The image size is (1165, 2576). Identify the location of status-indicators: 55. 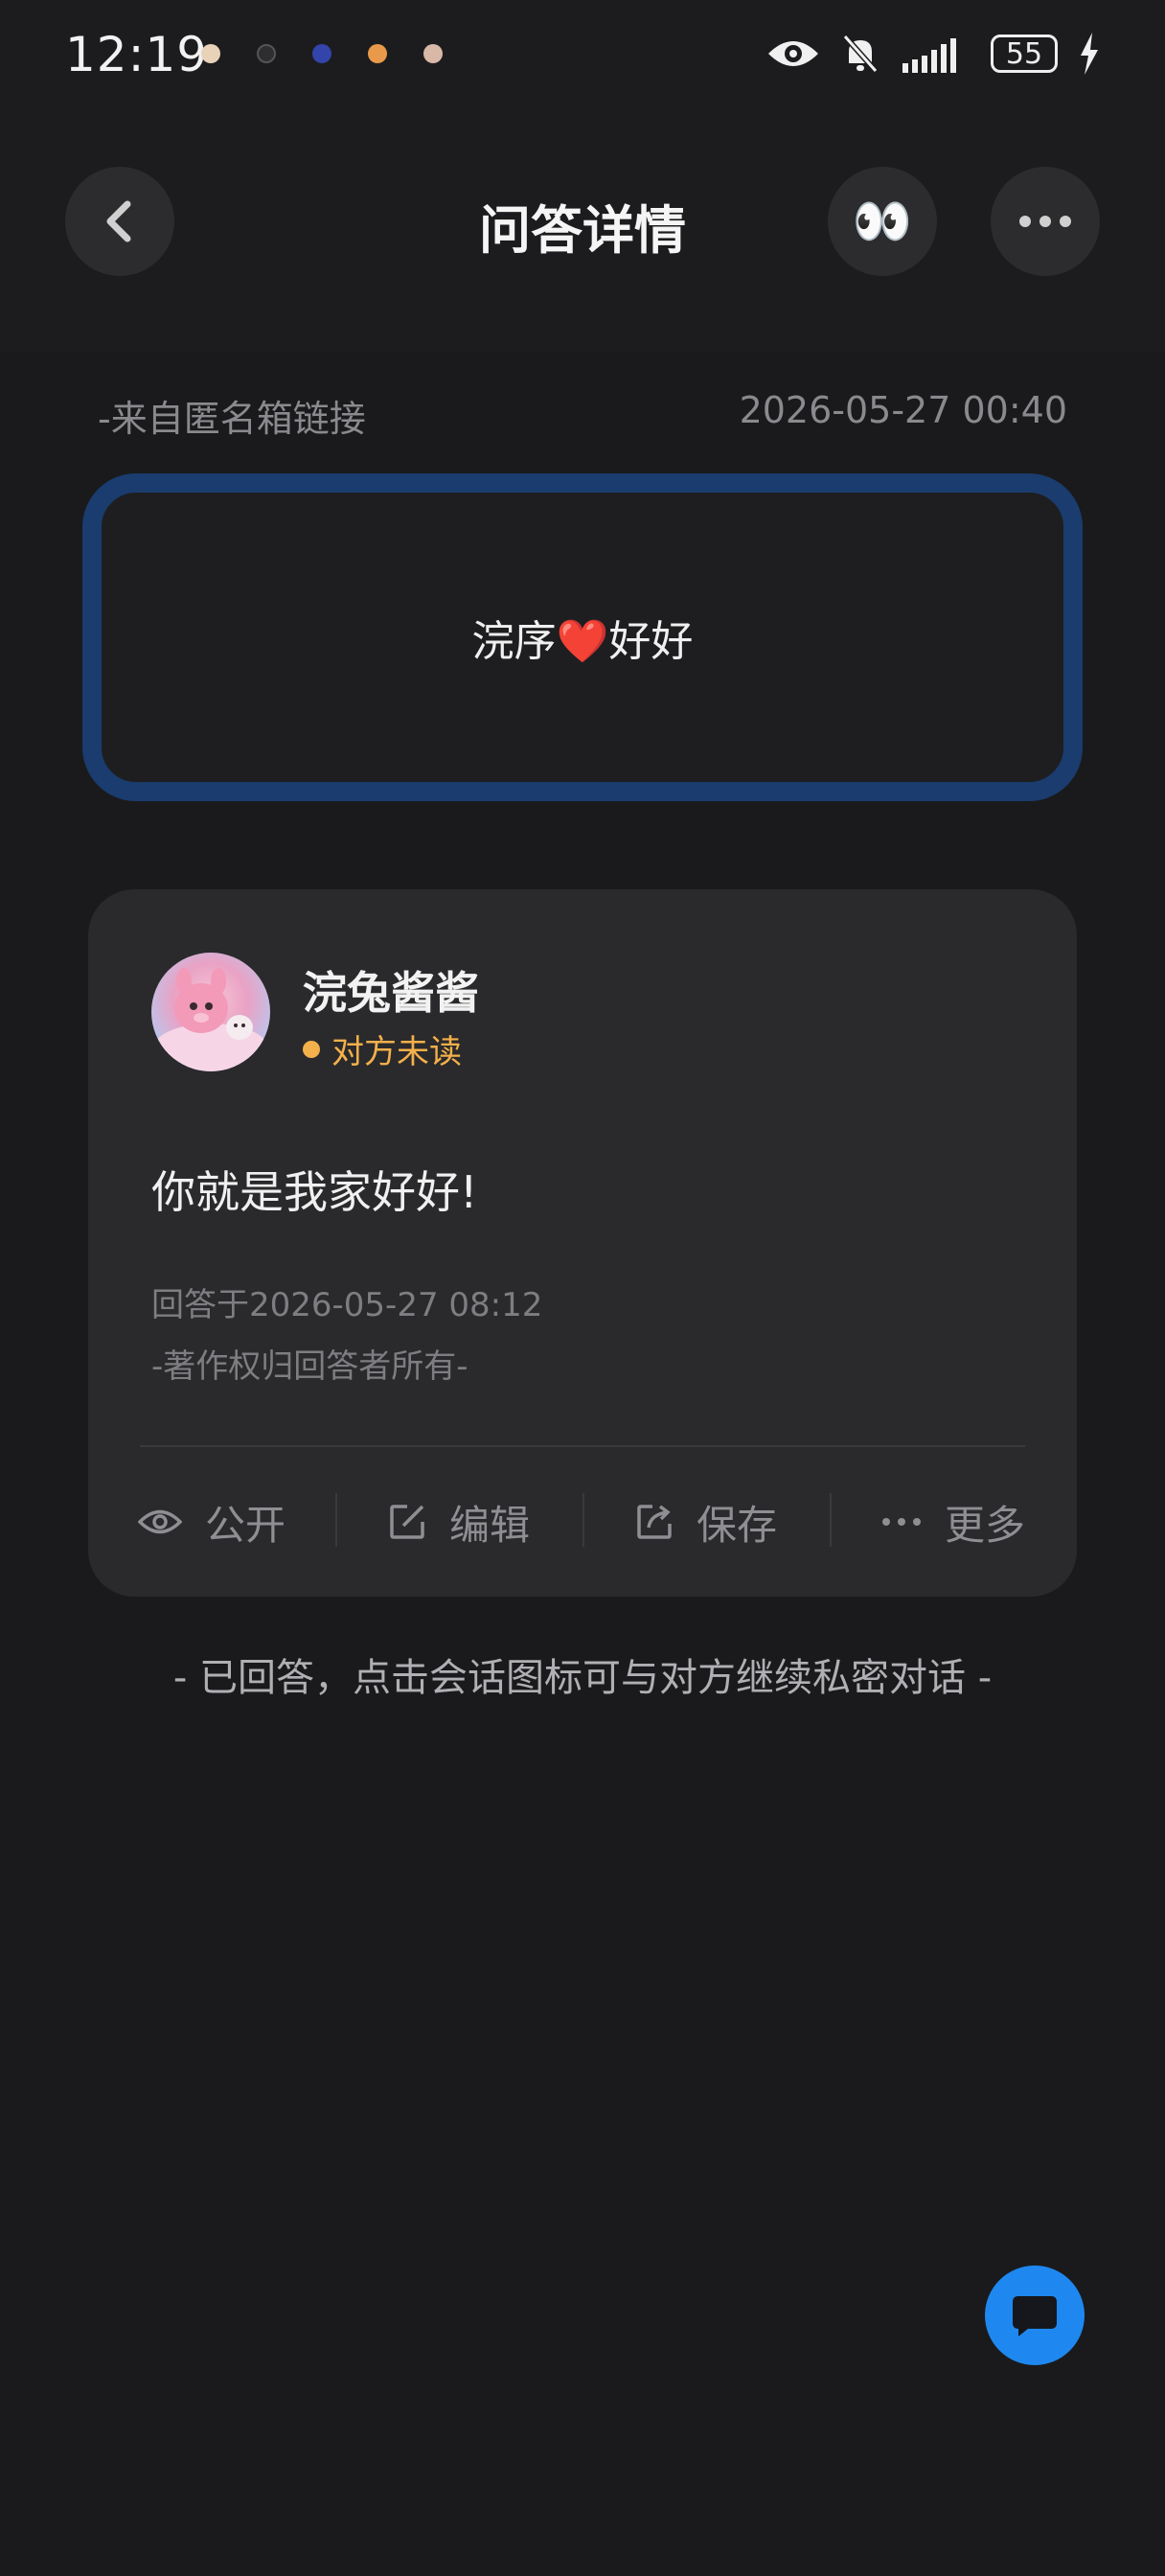
(933, 54).